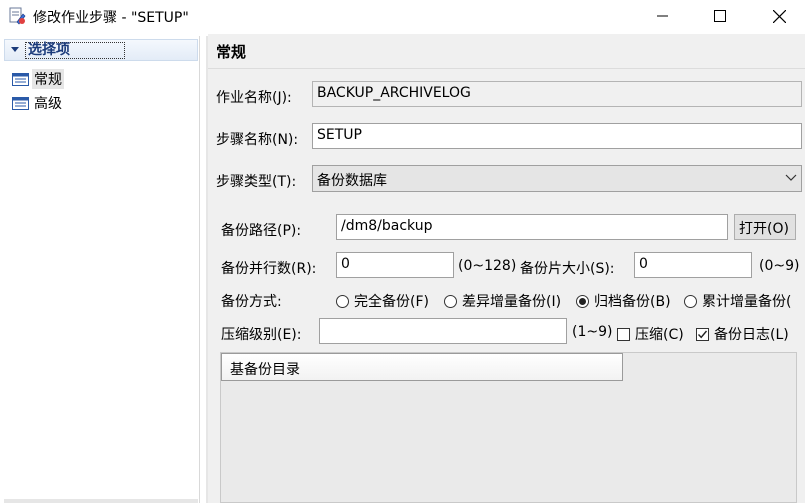  Describe the element at coordinates (391, 302) in the screenshot. I see `radio-label: 完全备份(F)` at that location.